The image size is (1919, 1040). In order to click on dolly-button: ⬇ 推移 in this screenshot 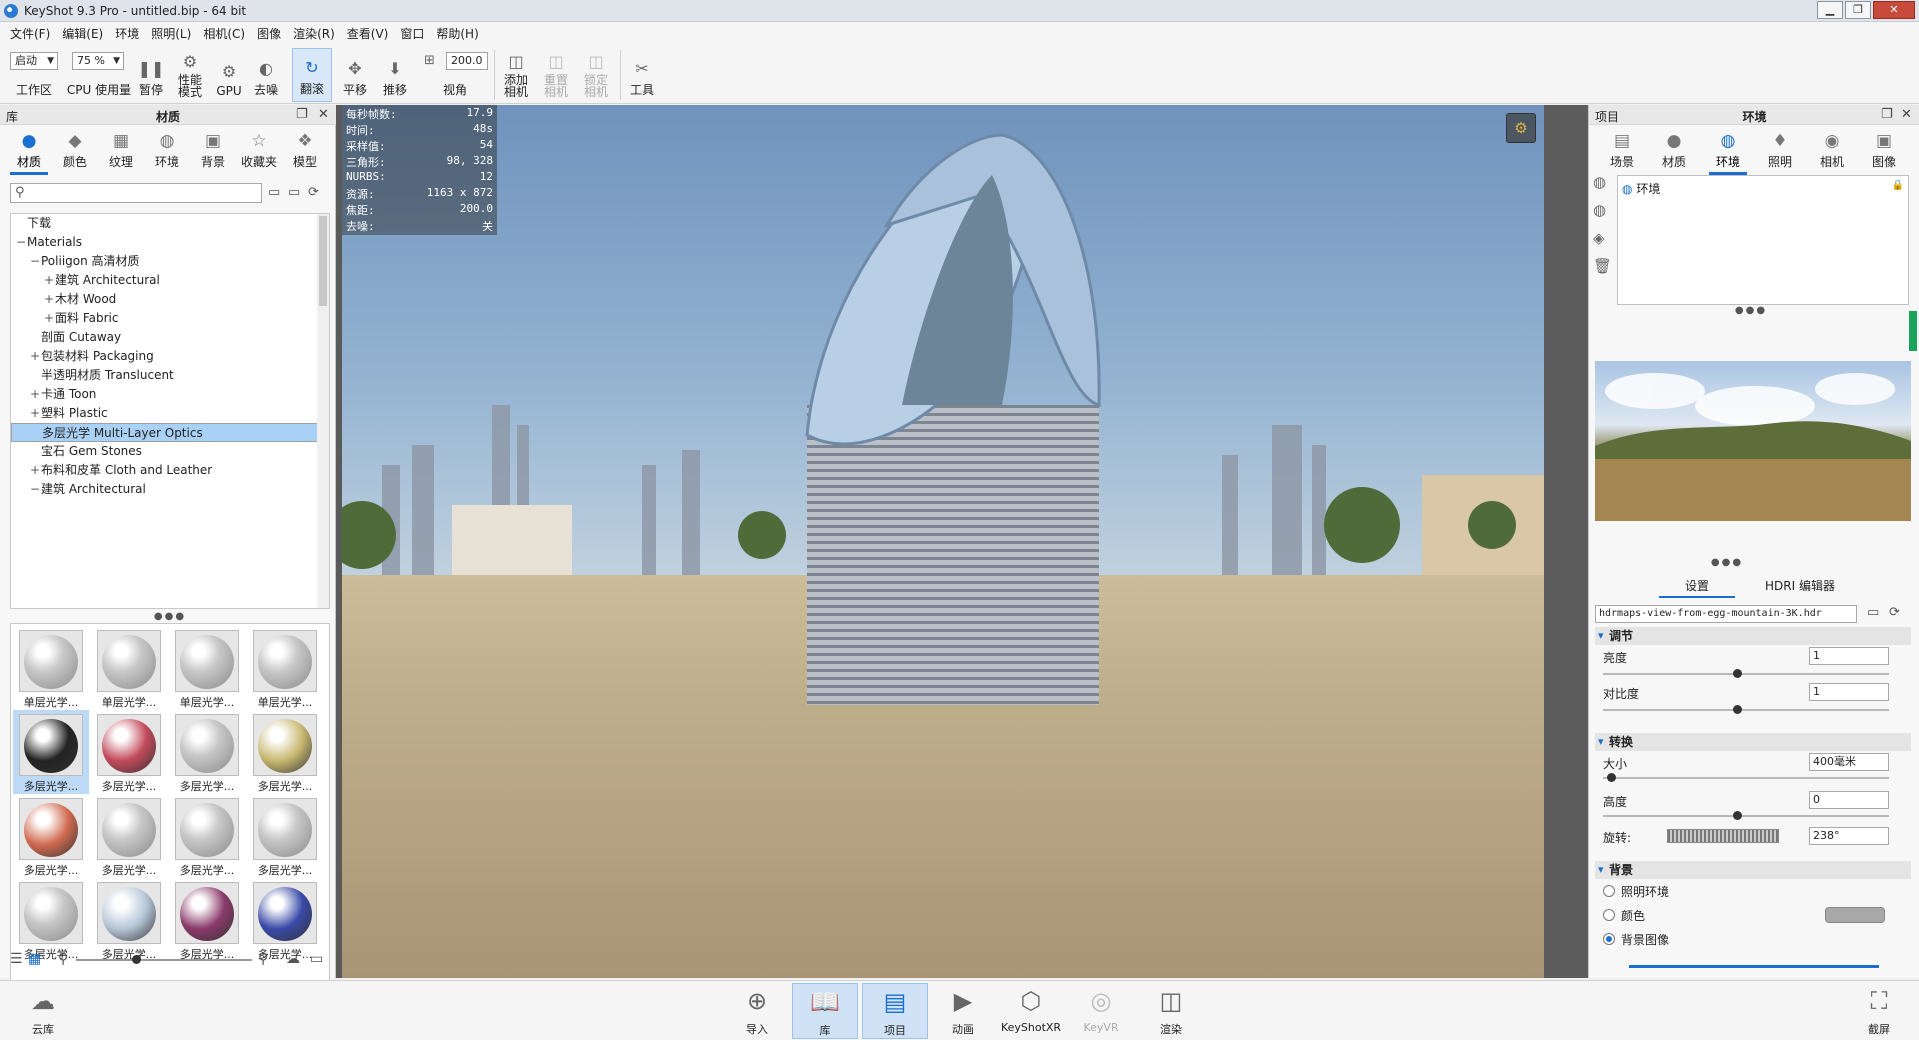, I will do `click(395, 75)`.